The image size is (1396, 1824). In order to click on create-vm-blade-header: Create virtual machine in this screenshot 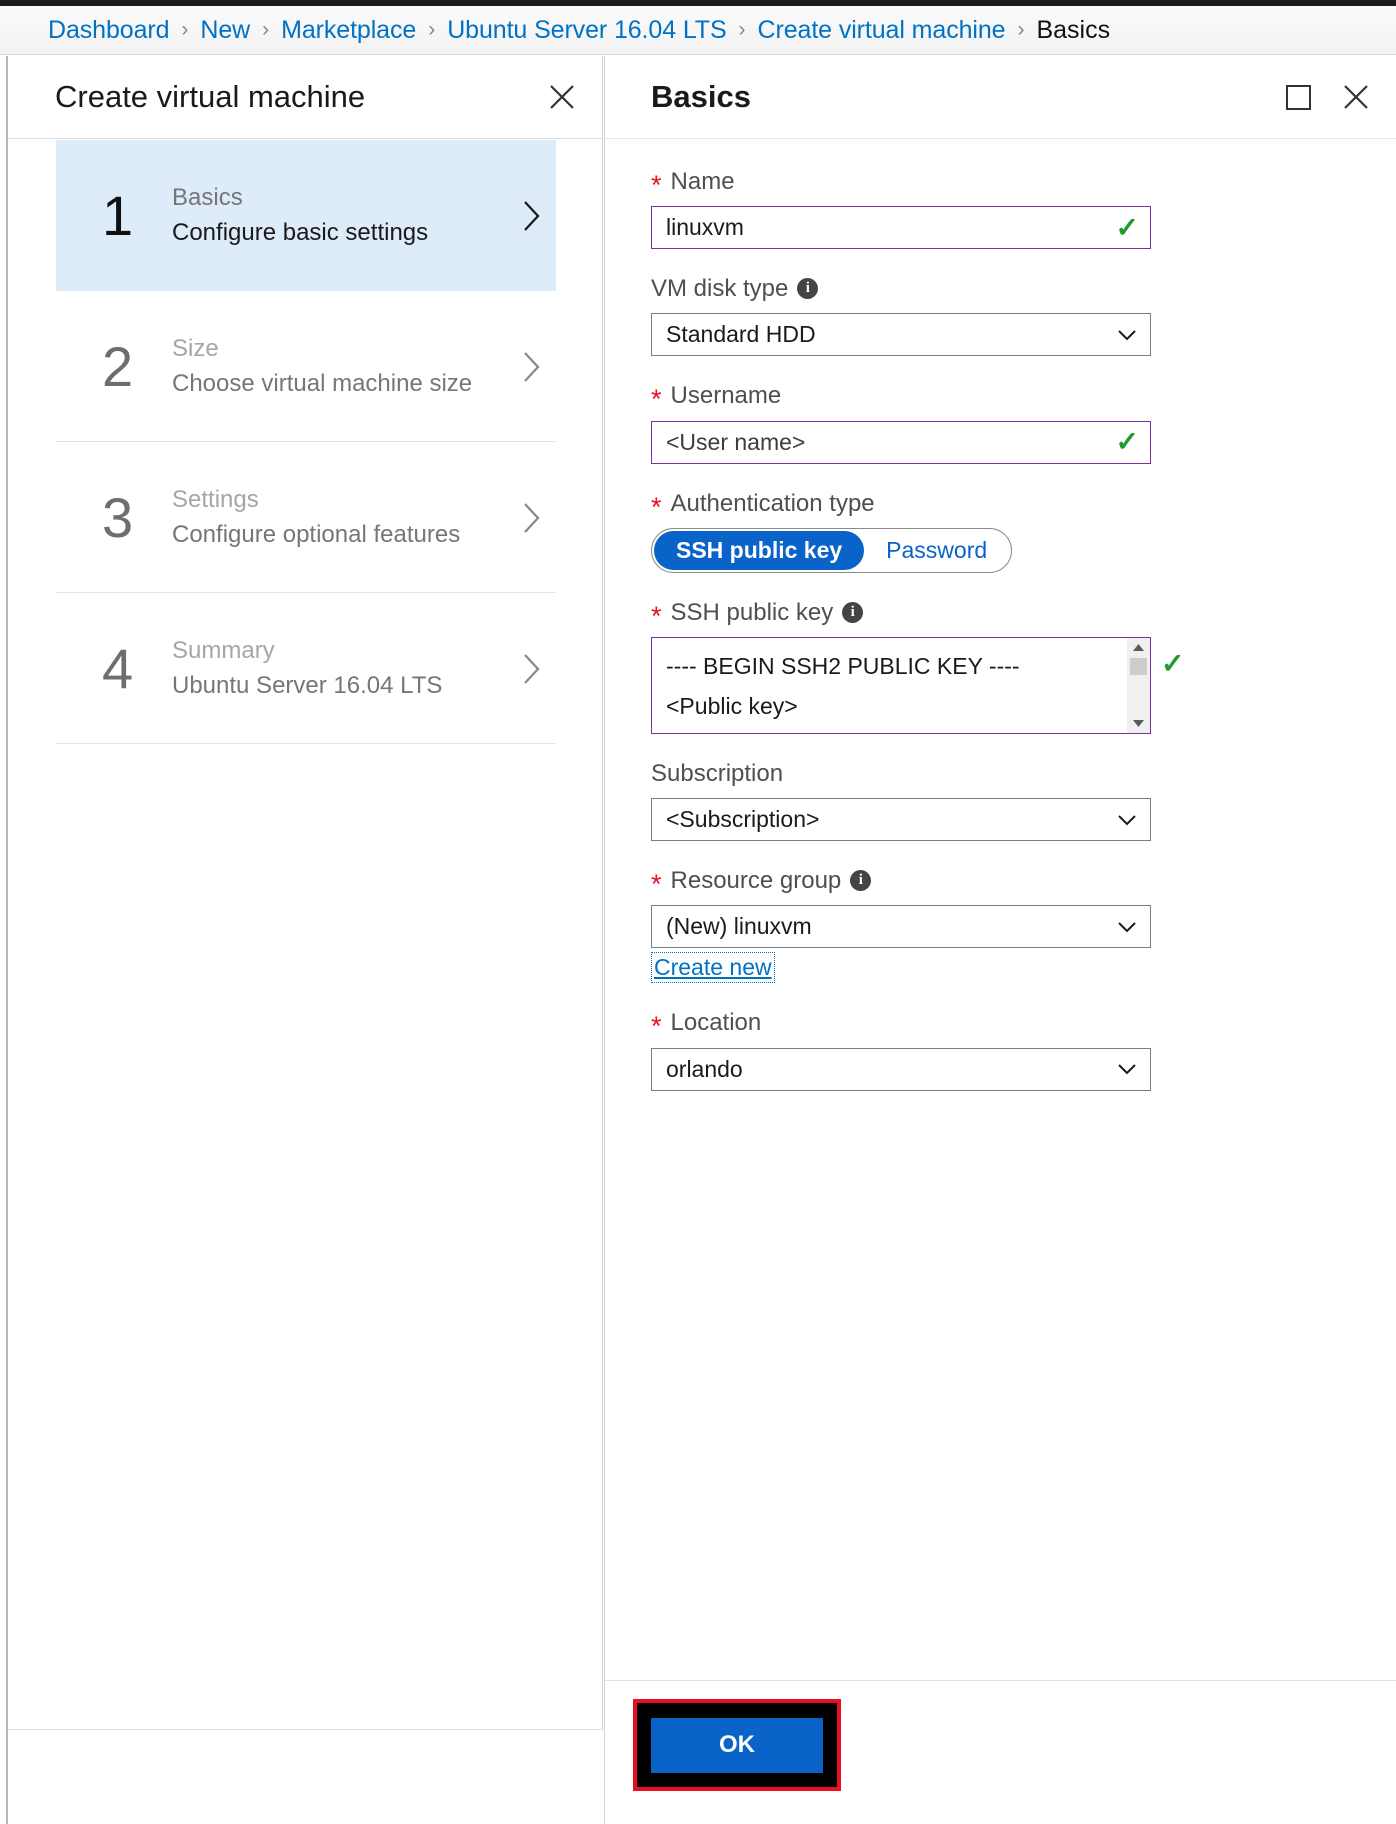, I will do `click(305, 97)`.